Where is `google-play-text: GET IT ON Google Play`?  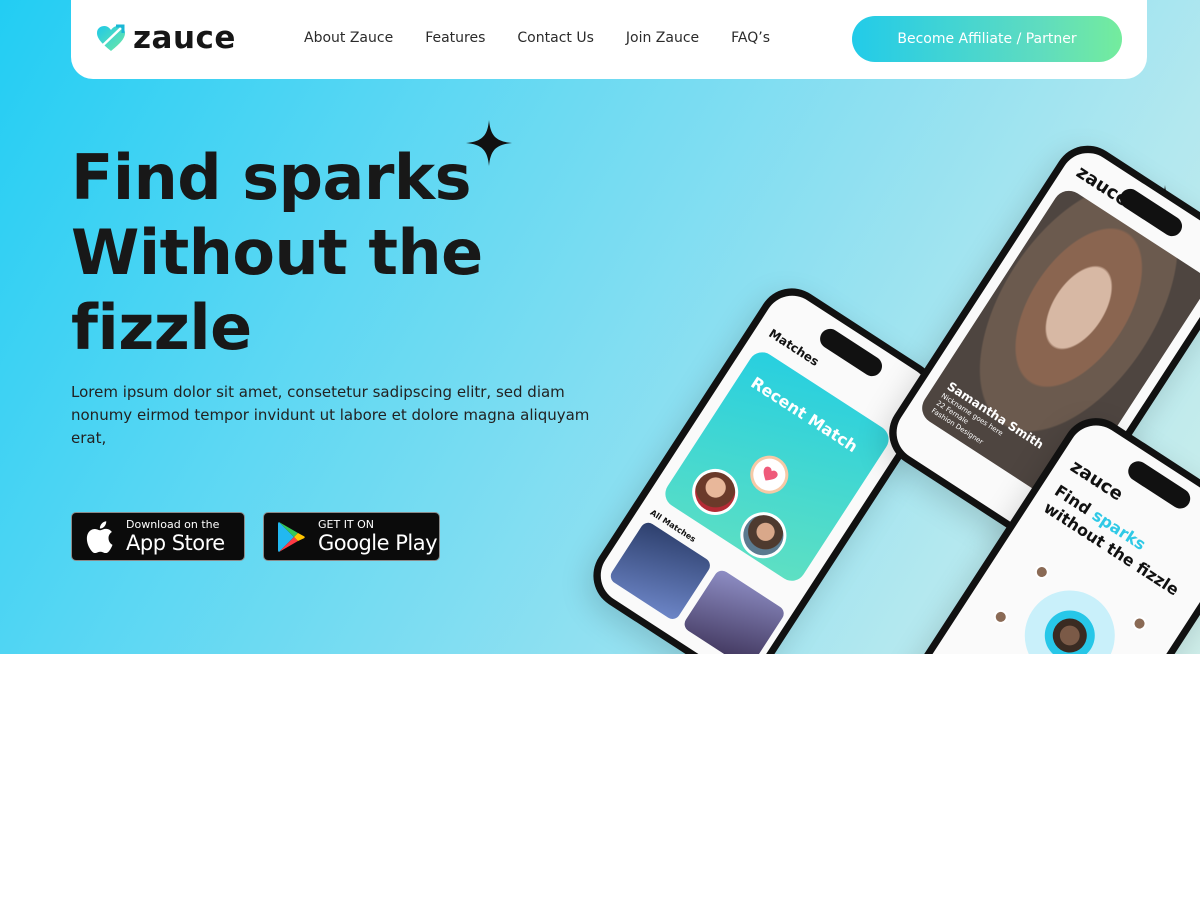 google-play-text: GET IT ON Google Play is located at coordinates (378, 536).